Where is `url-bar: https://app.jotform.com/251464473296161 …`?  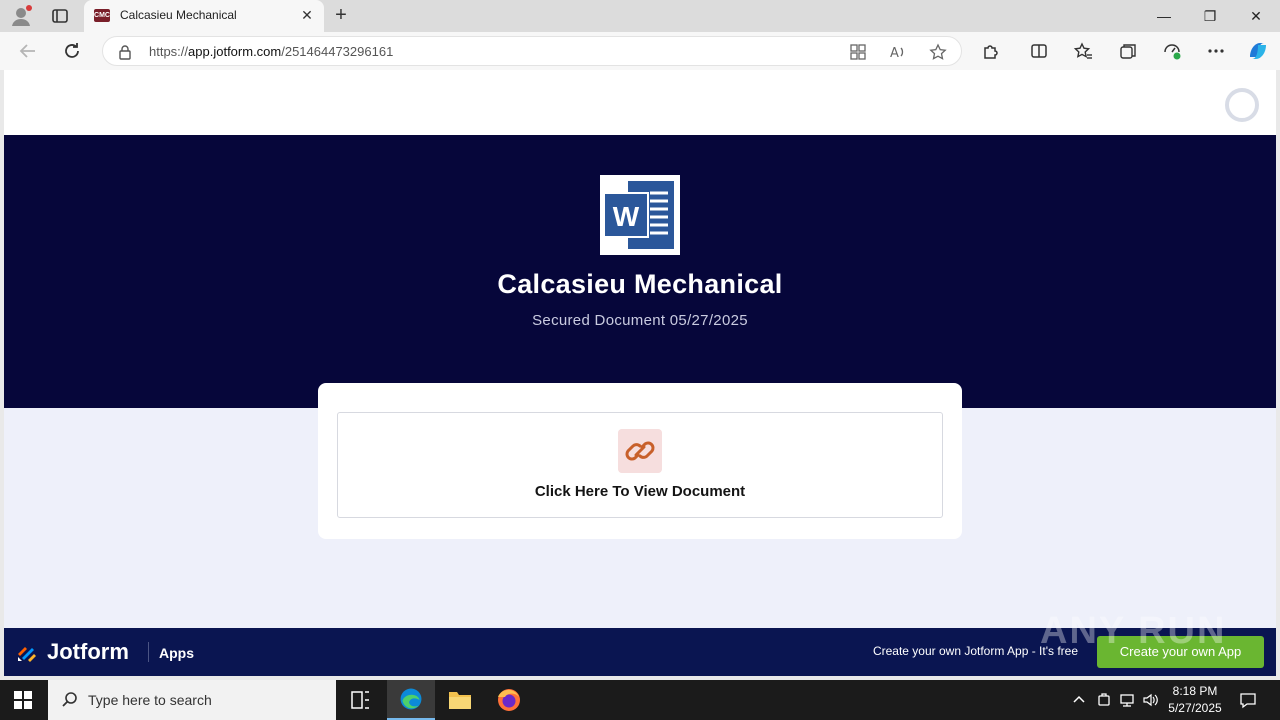
url-bar: https://app.jotform.com/251464473296161 … is located at coordinates (532, 51).